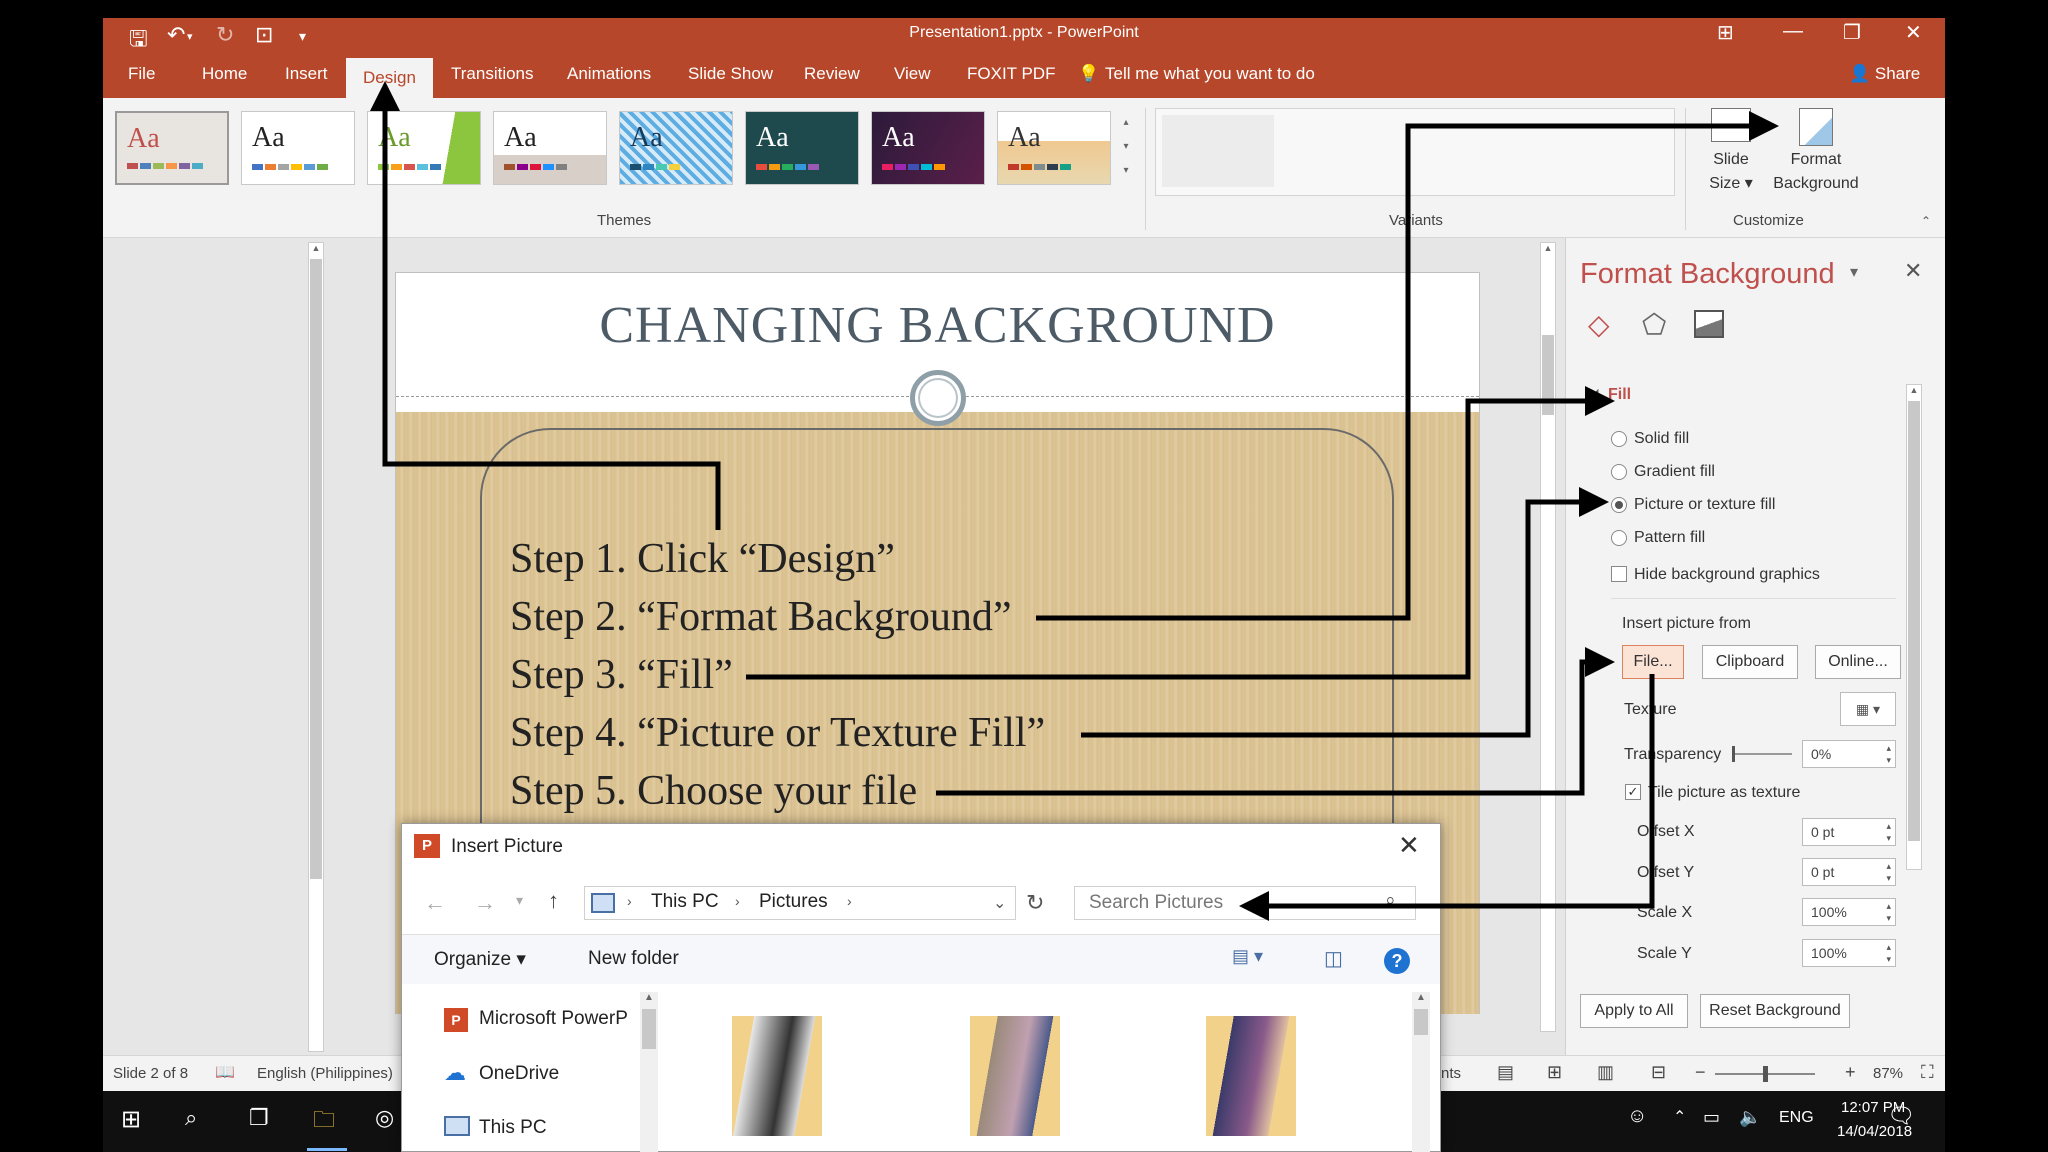 Image resolution: width=2048 pixels, height=1152 pixels. Describe the element at coordinates (1035, 903) in the screenshot. I see `refresh-icon: ↻` at that location.